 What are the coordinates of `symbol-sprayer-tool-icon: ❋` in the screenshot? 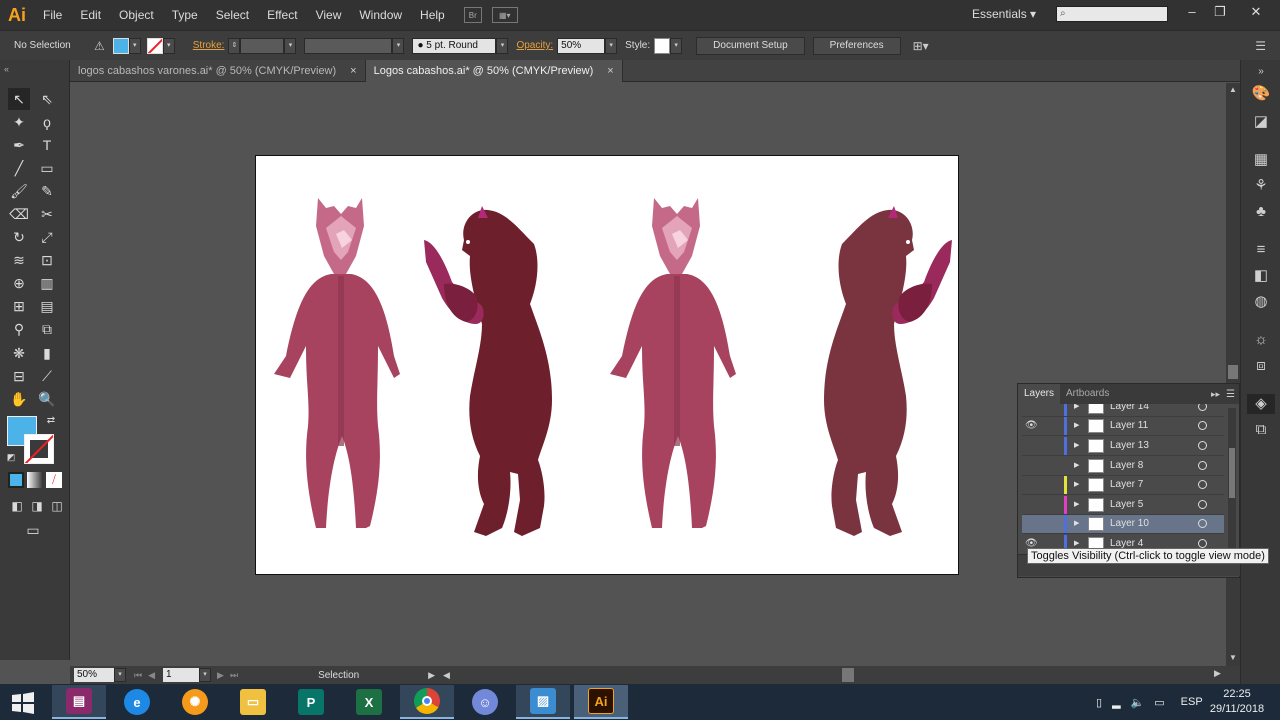 It's located at (19, 353).